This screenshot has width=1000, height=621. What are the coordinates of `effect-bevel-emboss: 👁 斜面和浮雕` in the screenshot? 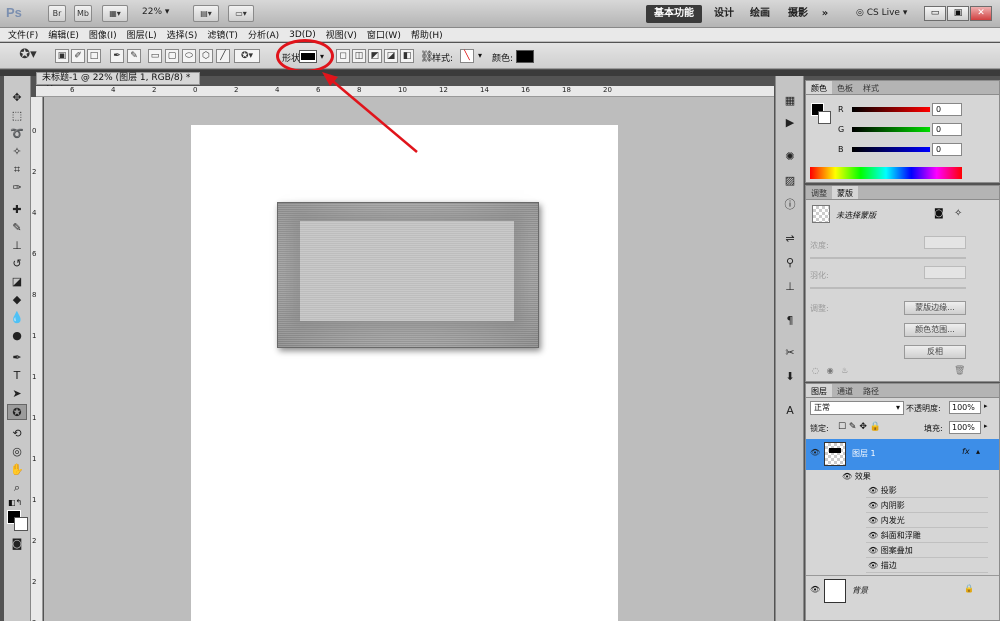 It's located at (927, 536).